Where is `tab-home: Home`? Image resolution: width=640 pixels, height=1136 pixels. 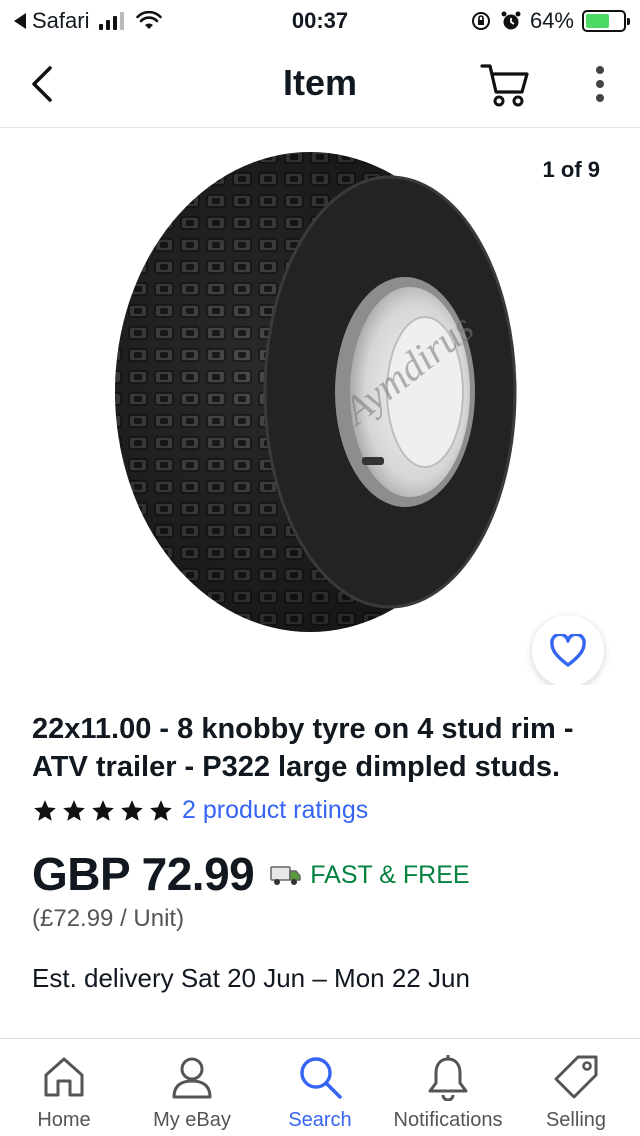
tab-home: Home is located at coordinates (64, 1087).